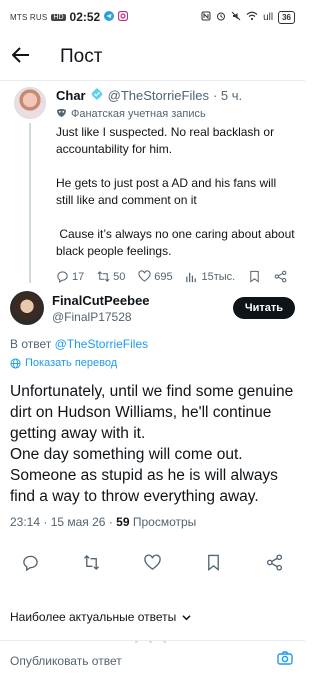  I want to click on instagram-icon, so click(123, 17).